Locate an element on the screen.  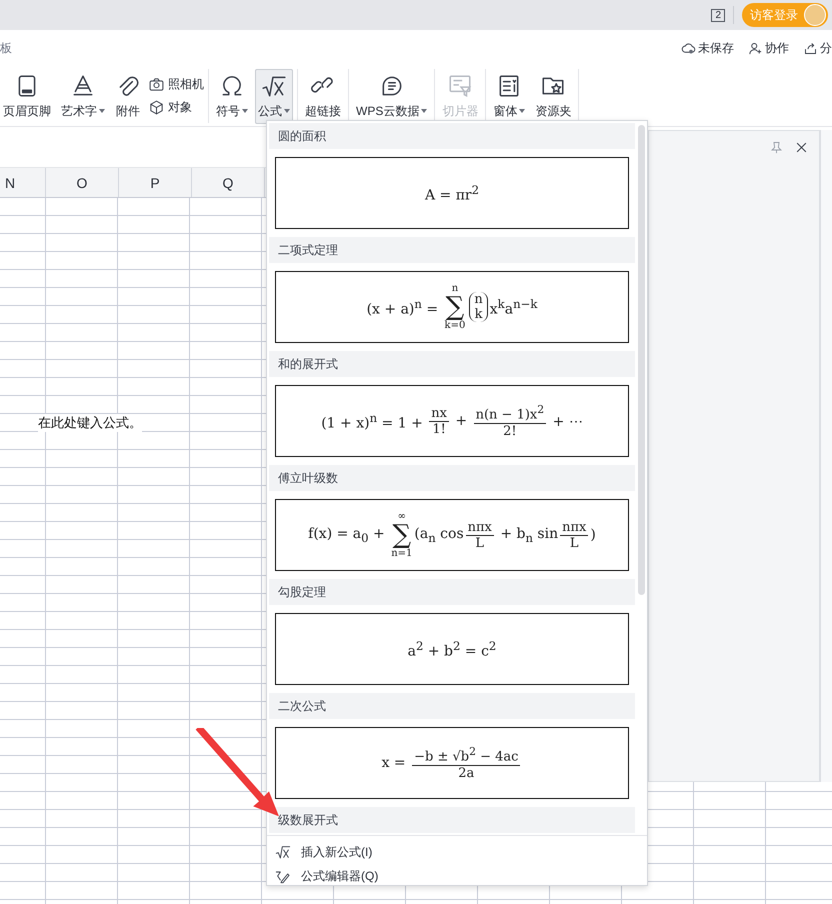
add-user-icon is located at coordinates (755, 48).